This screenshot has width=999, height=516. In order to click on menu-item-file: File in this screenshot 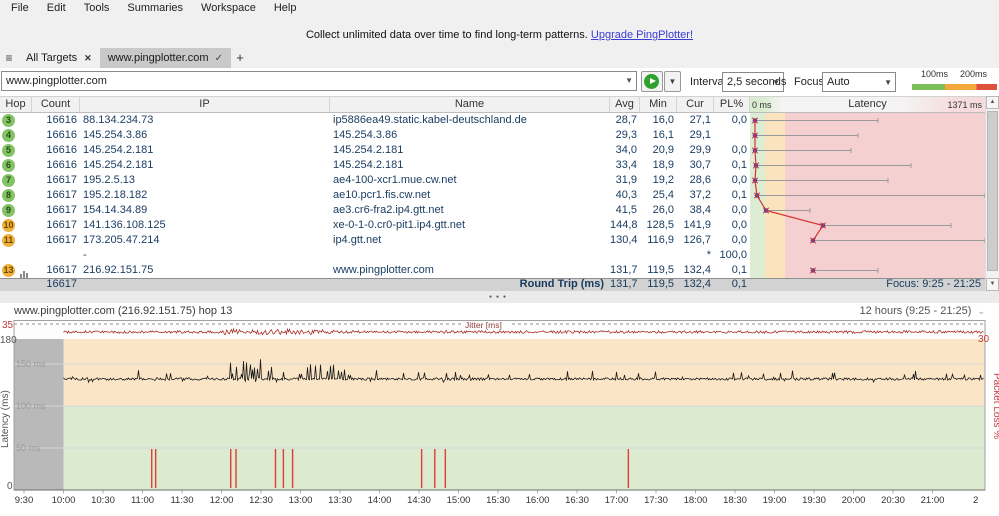, I will do `click(20, 9)`.